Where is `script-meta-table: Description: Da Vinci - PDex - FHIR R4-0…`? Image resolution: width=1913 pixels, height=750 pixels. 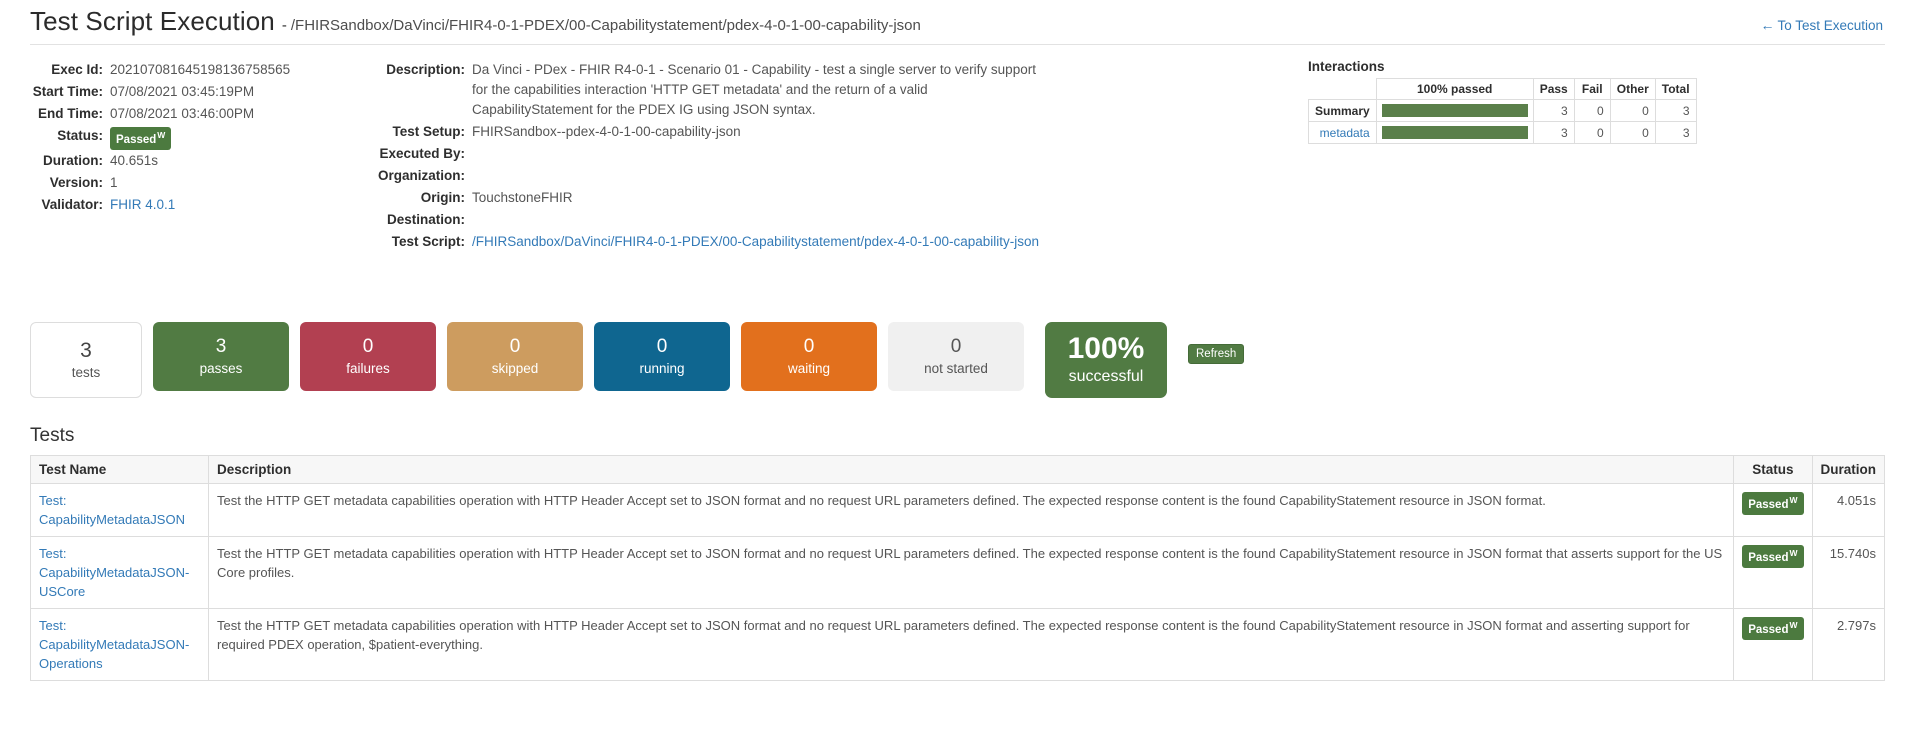
script-meta-table: Description: Da Vinci - PDex - FHIR R4-0… is located at coordinates (710, 156).